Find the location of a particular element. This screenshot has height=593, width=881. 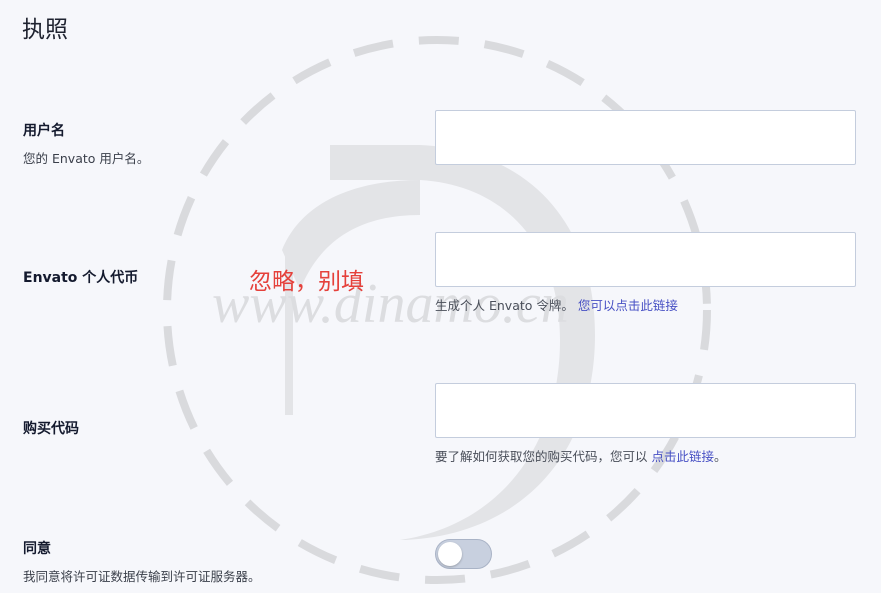

token-label: Envato 个人代币 is located at coordinates (81, 278).